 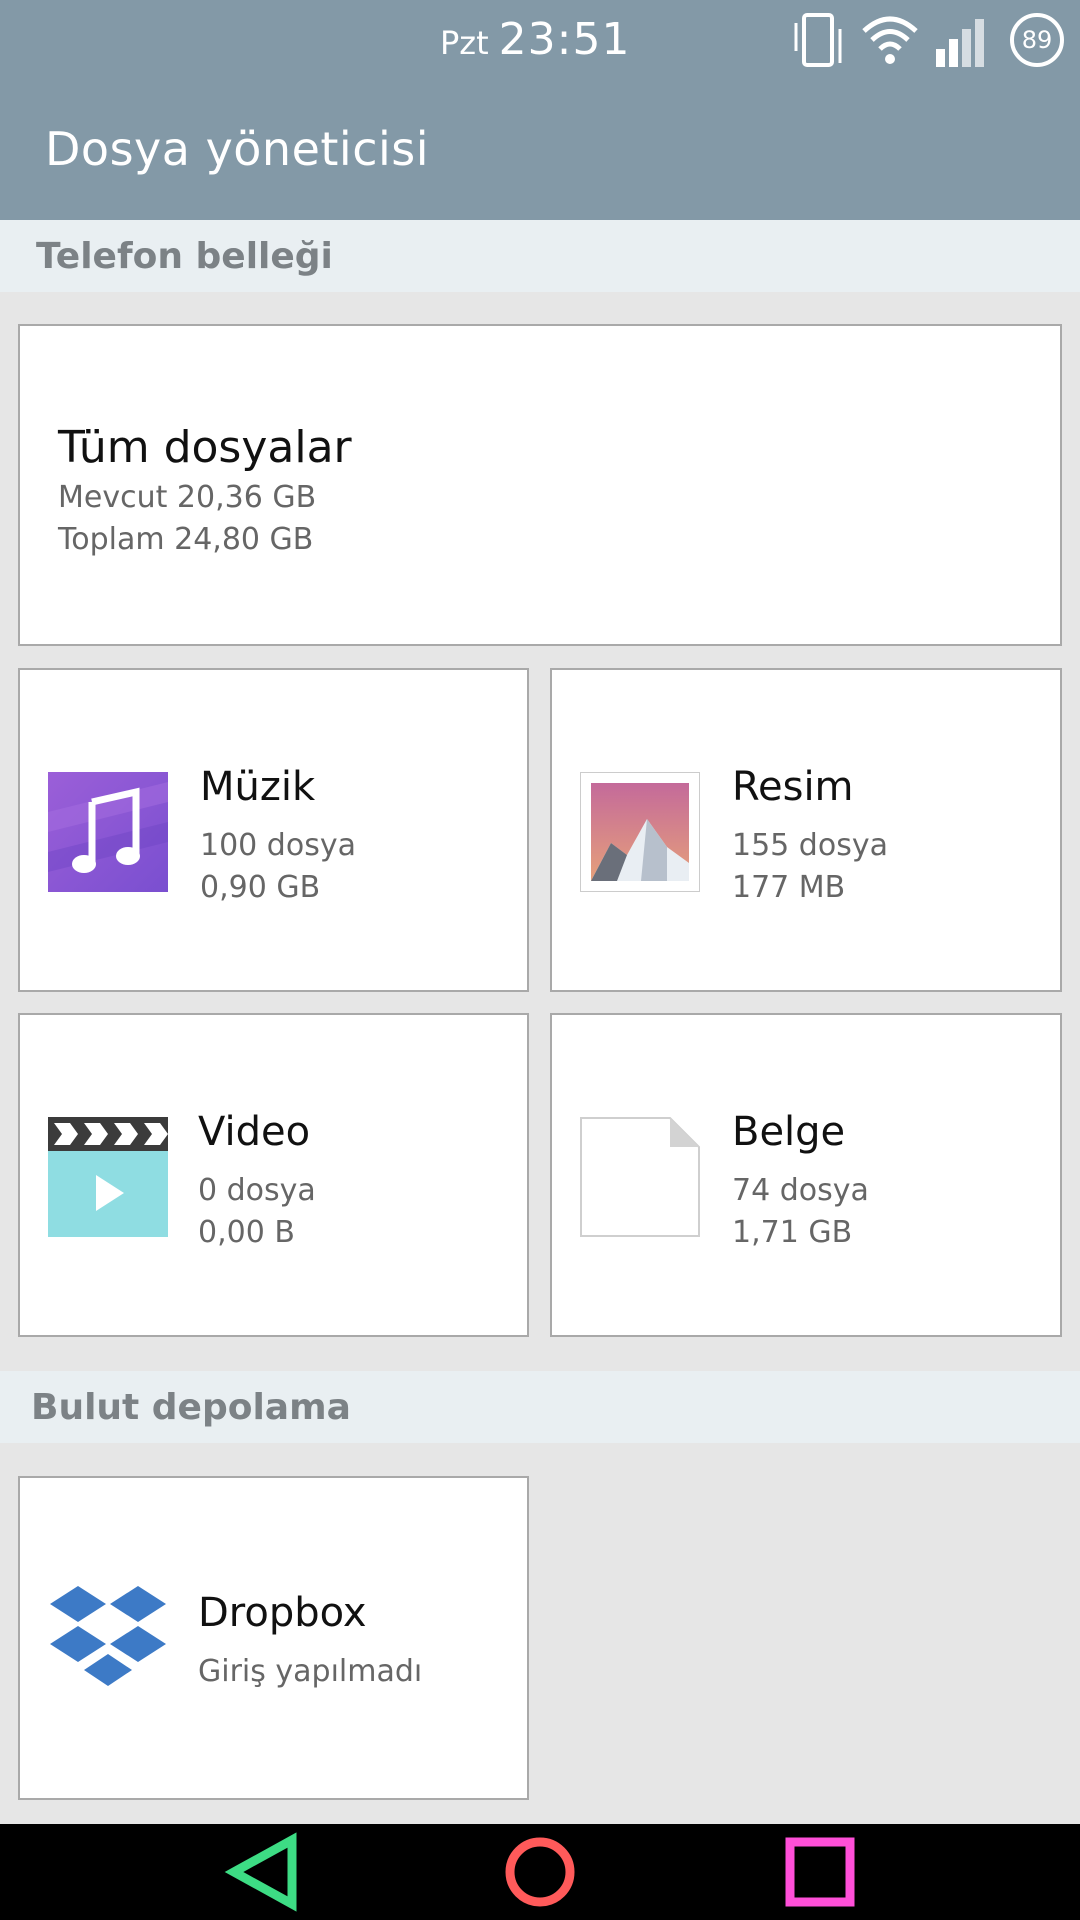 I want to click on cloud-service-title: Dropbox, so click(x=282, y=1613).